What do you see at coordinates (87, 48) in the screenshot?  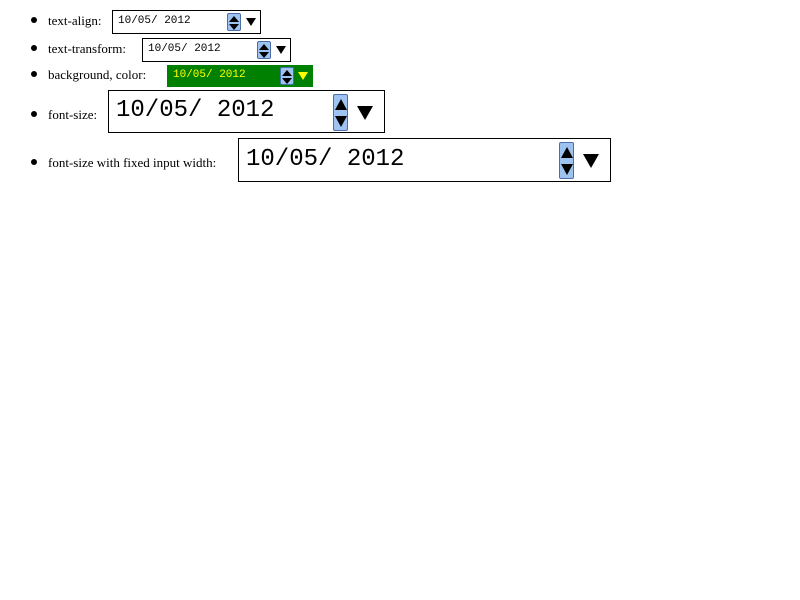 I see `item-label: text-transform:` at bounding box center [87, 48].